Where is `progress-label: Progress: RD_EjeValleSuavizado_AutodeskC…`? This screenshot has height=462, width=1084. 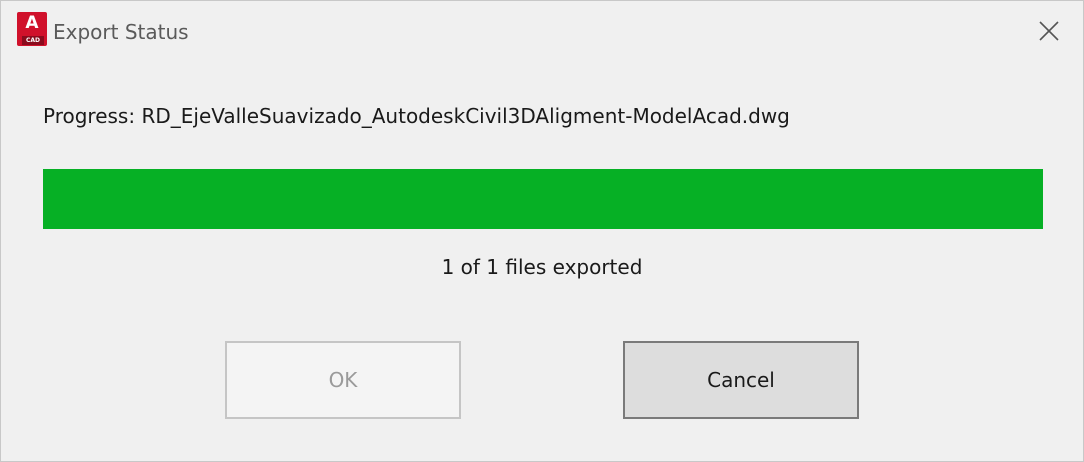 progress-label: Progress: RD_EjeValleSuavizado_AutodeskC… is located at coordinates (416, 116).